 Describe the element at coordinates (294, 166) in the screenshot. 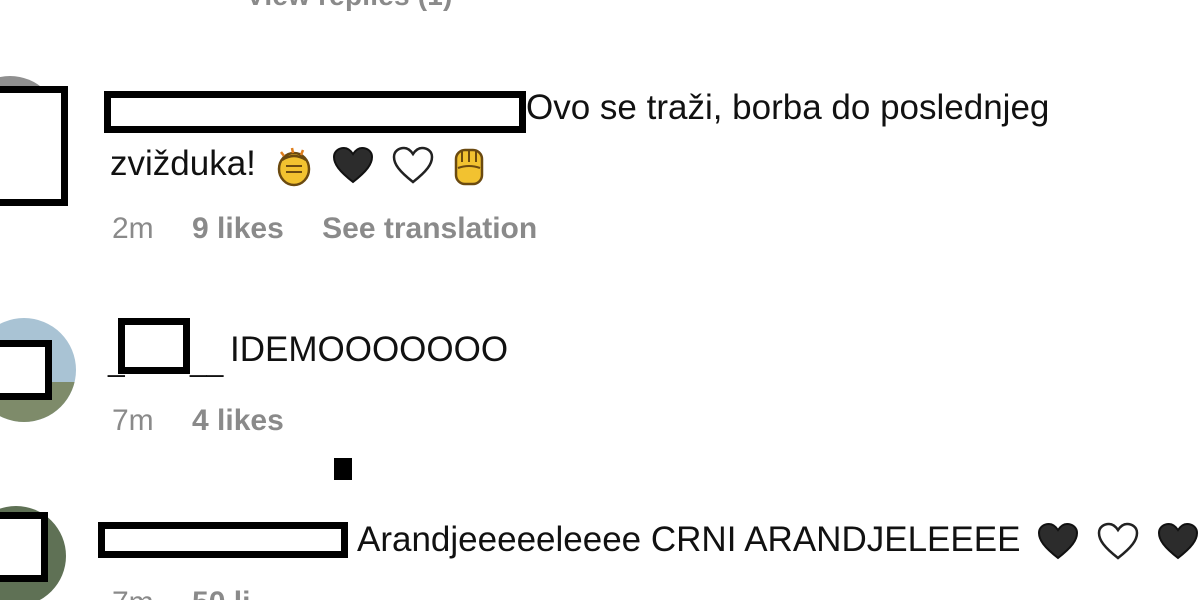

I see `clapping-hands-icon` at that location.